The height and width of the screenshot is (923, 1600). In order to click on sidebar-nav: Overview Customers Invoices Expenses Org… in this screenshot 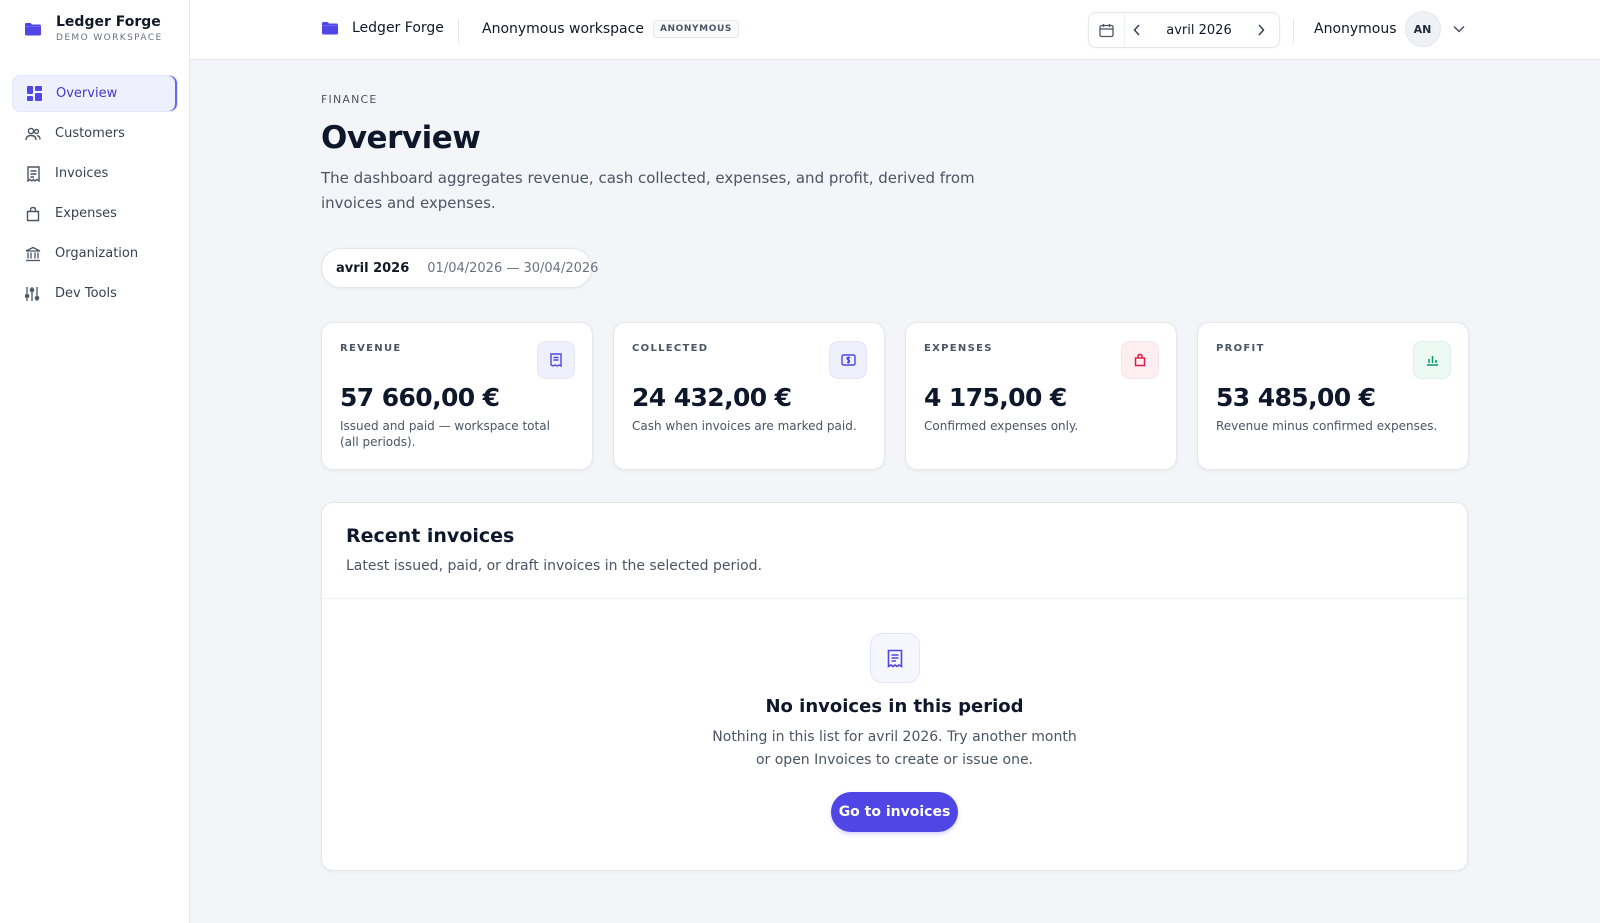, I will do `click(95, 195)`.